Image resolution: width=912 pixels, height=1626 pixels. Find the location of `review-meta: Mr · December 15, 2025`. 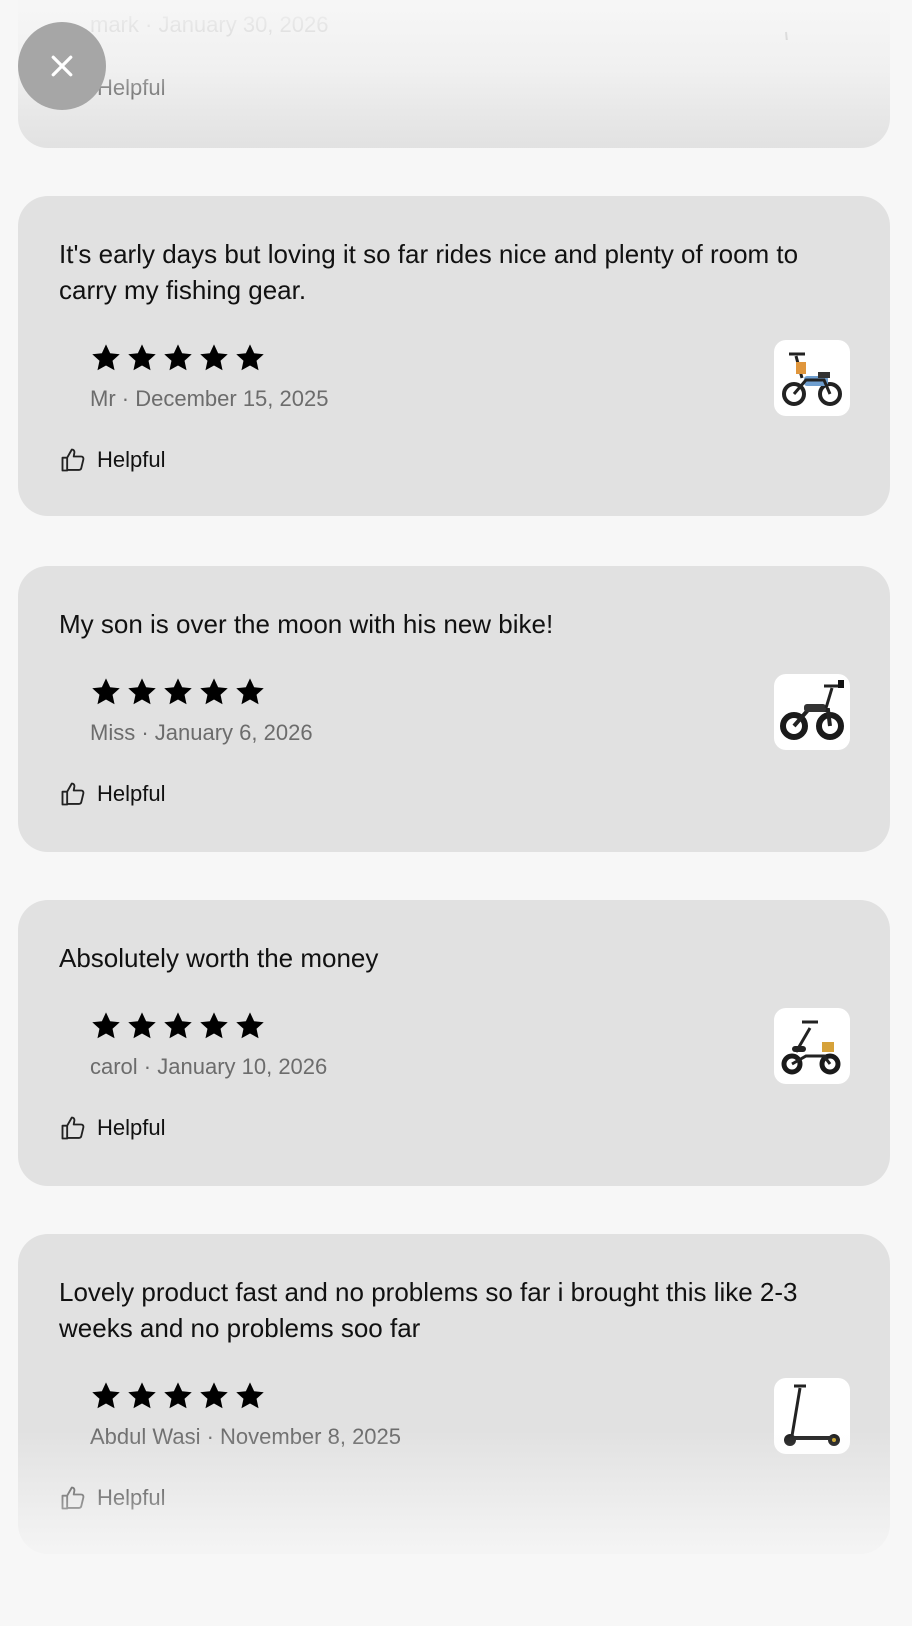

review-meta: Mr · December 15, 2025 is located at coordinates (209, 399).